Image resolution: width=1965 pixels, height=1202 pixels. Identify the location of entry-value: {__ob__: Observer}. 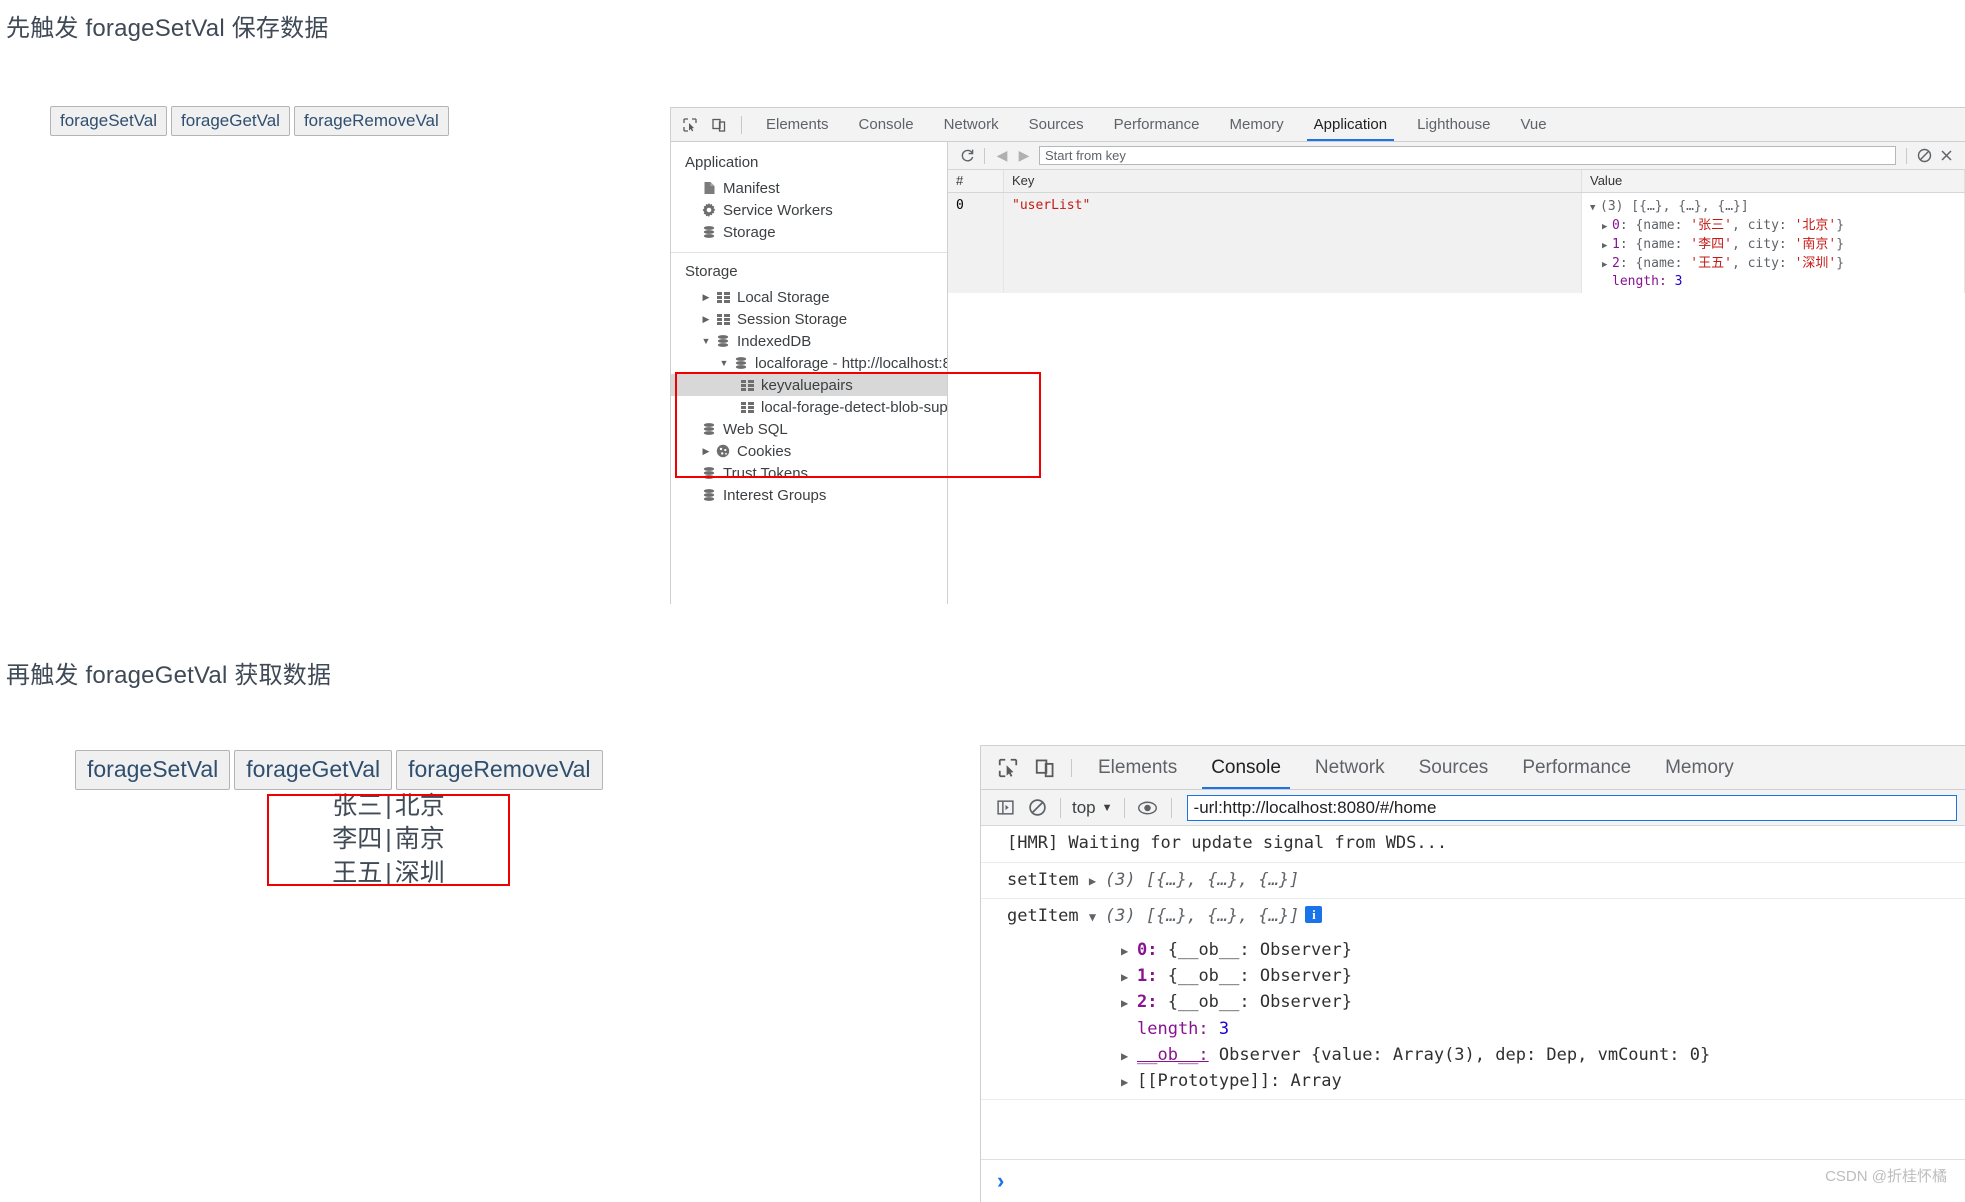
(1259, 949).